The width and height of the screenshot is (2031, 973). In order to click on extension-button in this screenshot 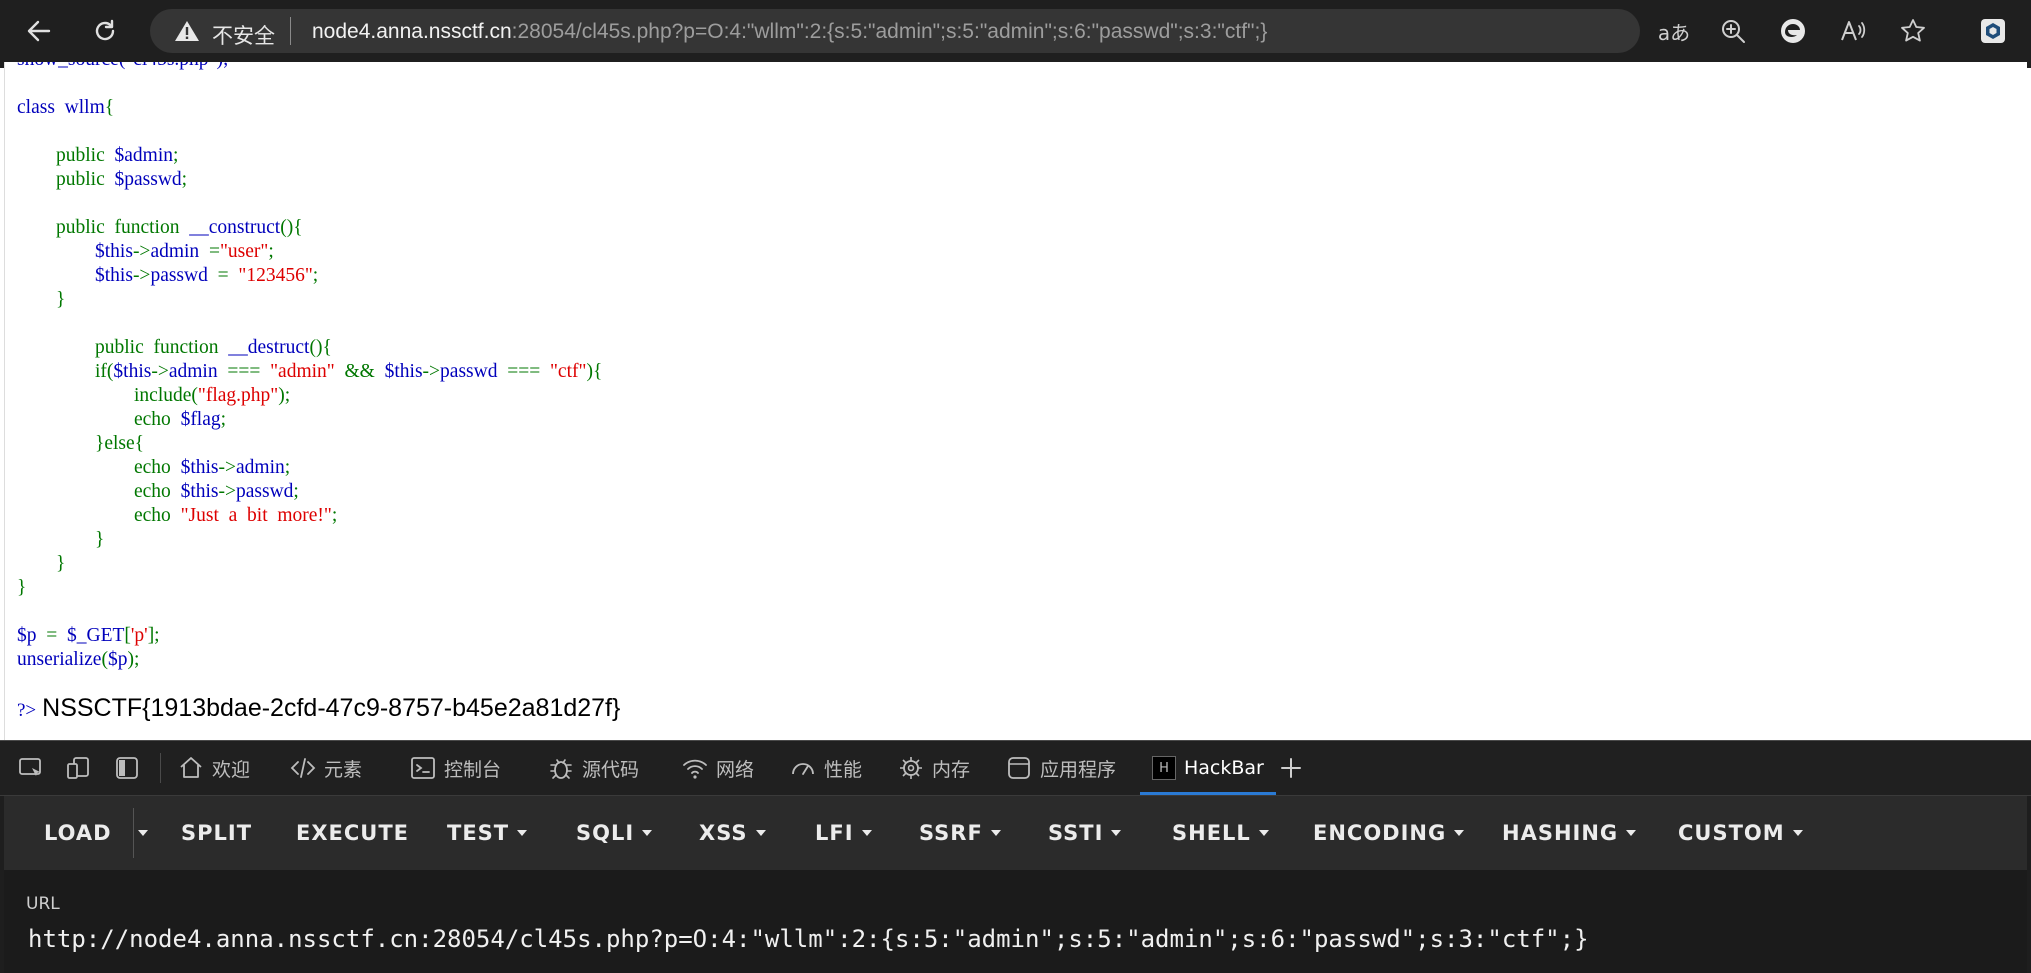, I will do `click(1993, 31)`.